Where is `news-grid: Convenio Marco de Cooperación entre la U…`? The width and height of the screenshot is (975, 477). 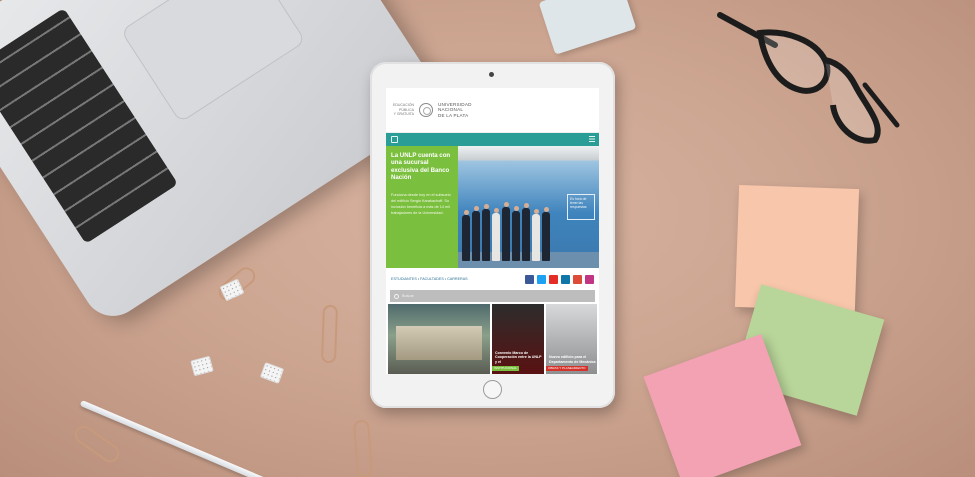
news-grid: Convenio Marco de Cooperación entre la U… is located at coordinates (492, 339).